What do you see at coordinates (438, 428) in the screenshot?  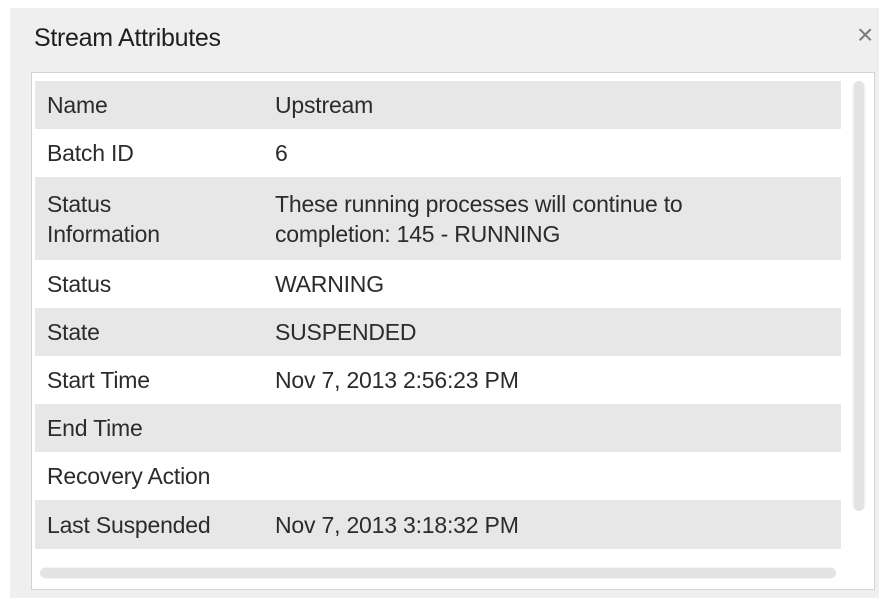 I see `table-row: End Time` at bounding box center [438, 428].